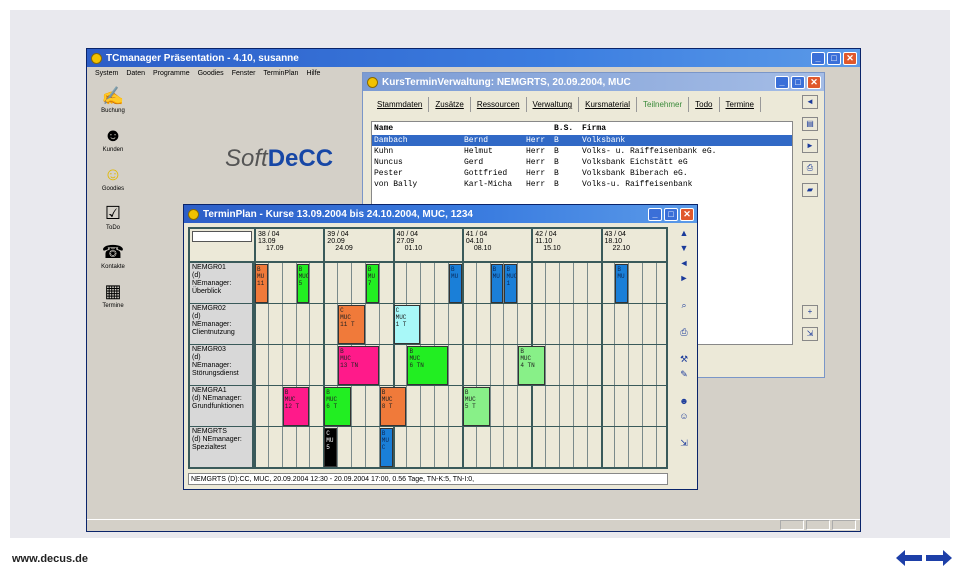  What do you see at coordinates (113, 217) in the screenshot?
I see `sidebar-item: ☑ ToDo` at bounding box center [113, 217].